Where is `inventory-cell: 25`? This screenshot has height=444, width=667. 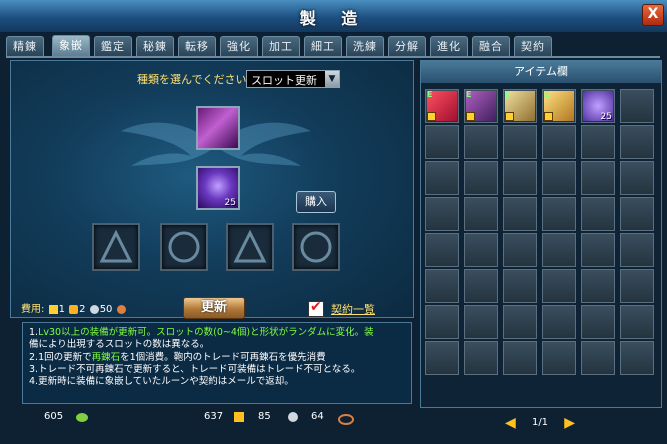
inventory-cell: 25 is located at coordinates (598, 106).